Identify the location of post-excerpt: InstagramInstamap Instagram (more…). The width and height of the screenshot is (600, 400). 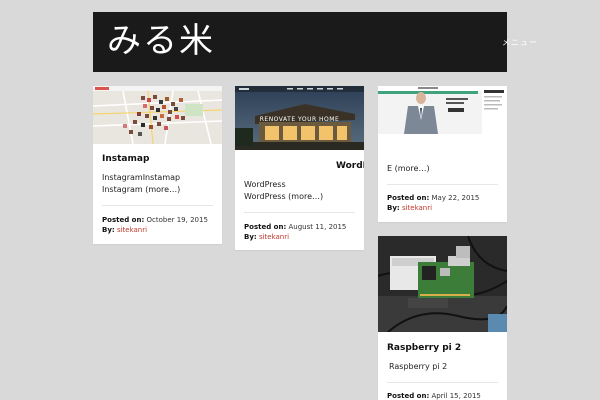
(141, 184).